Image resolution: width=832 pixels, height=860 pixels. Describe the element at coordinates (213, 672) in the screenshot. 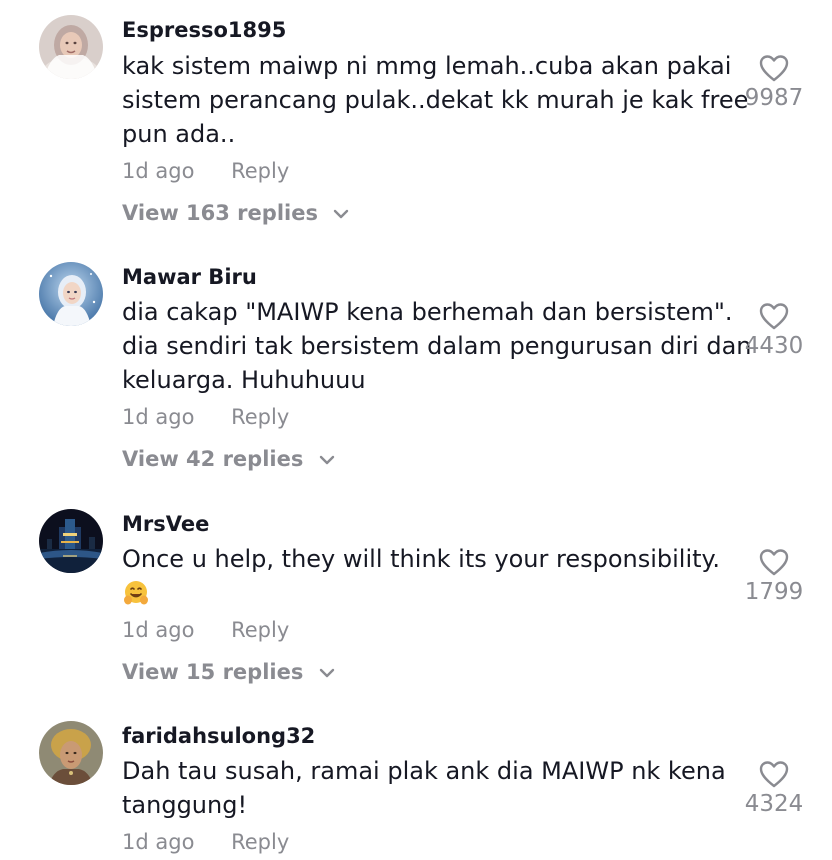

I see `view-replies-label: View 15 replies` at that location.